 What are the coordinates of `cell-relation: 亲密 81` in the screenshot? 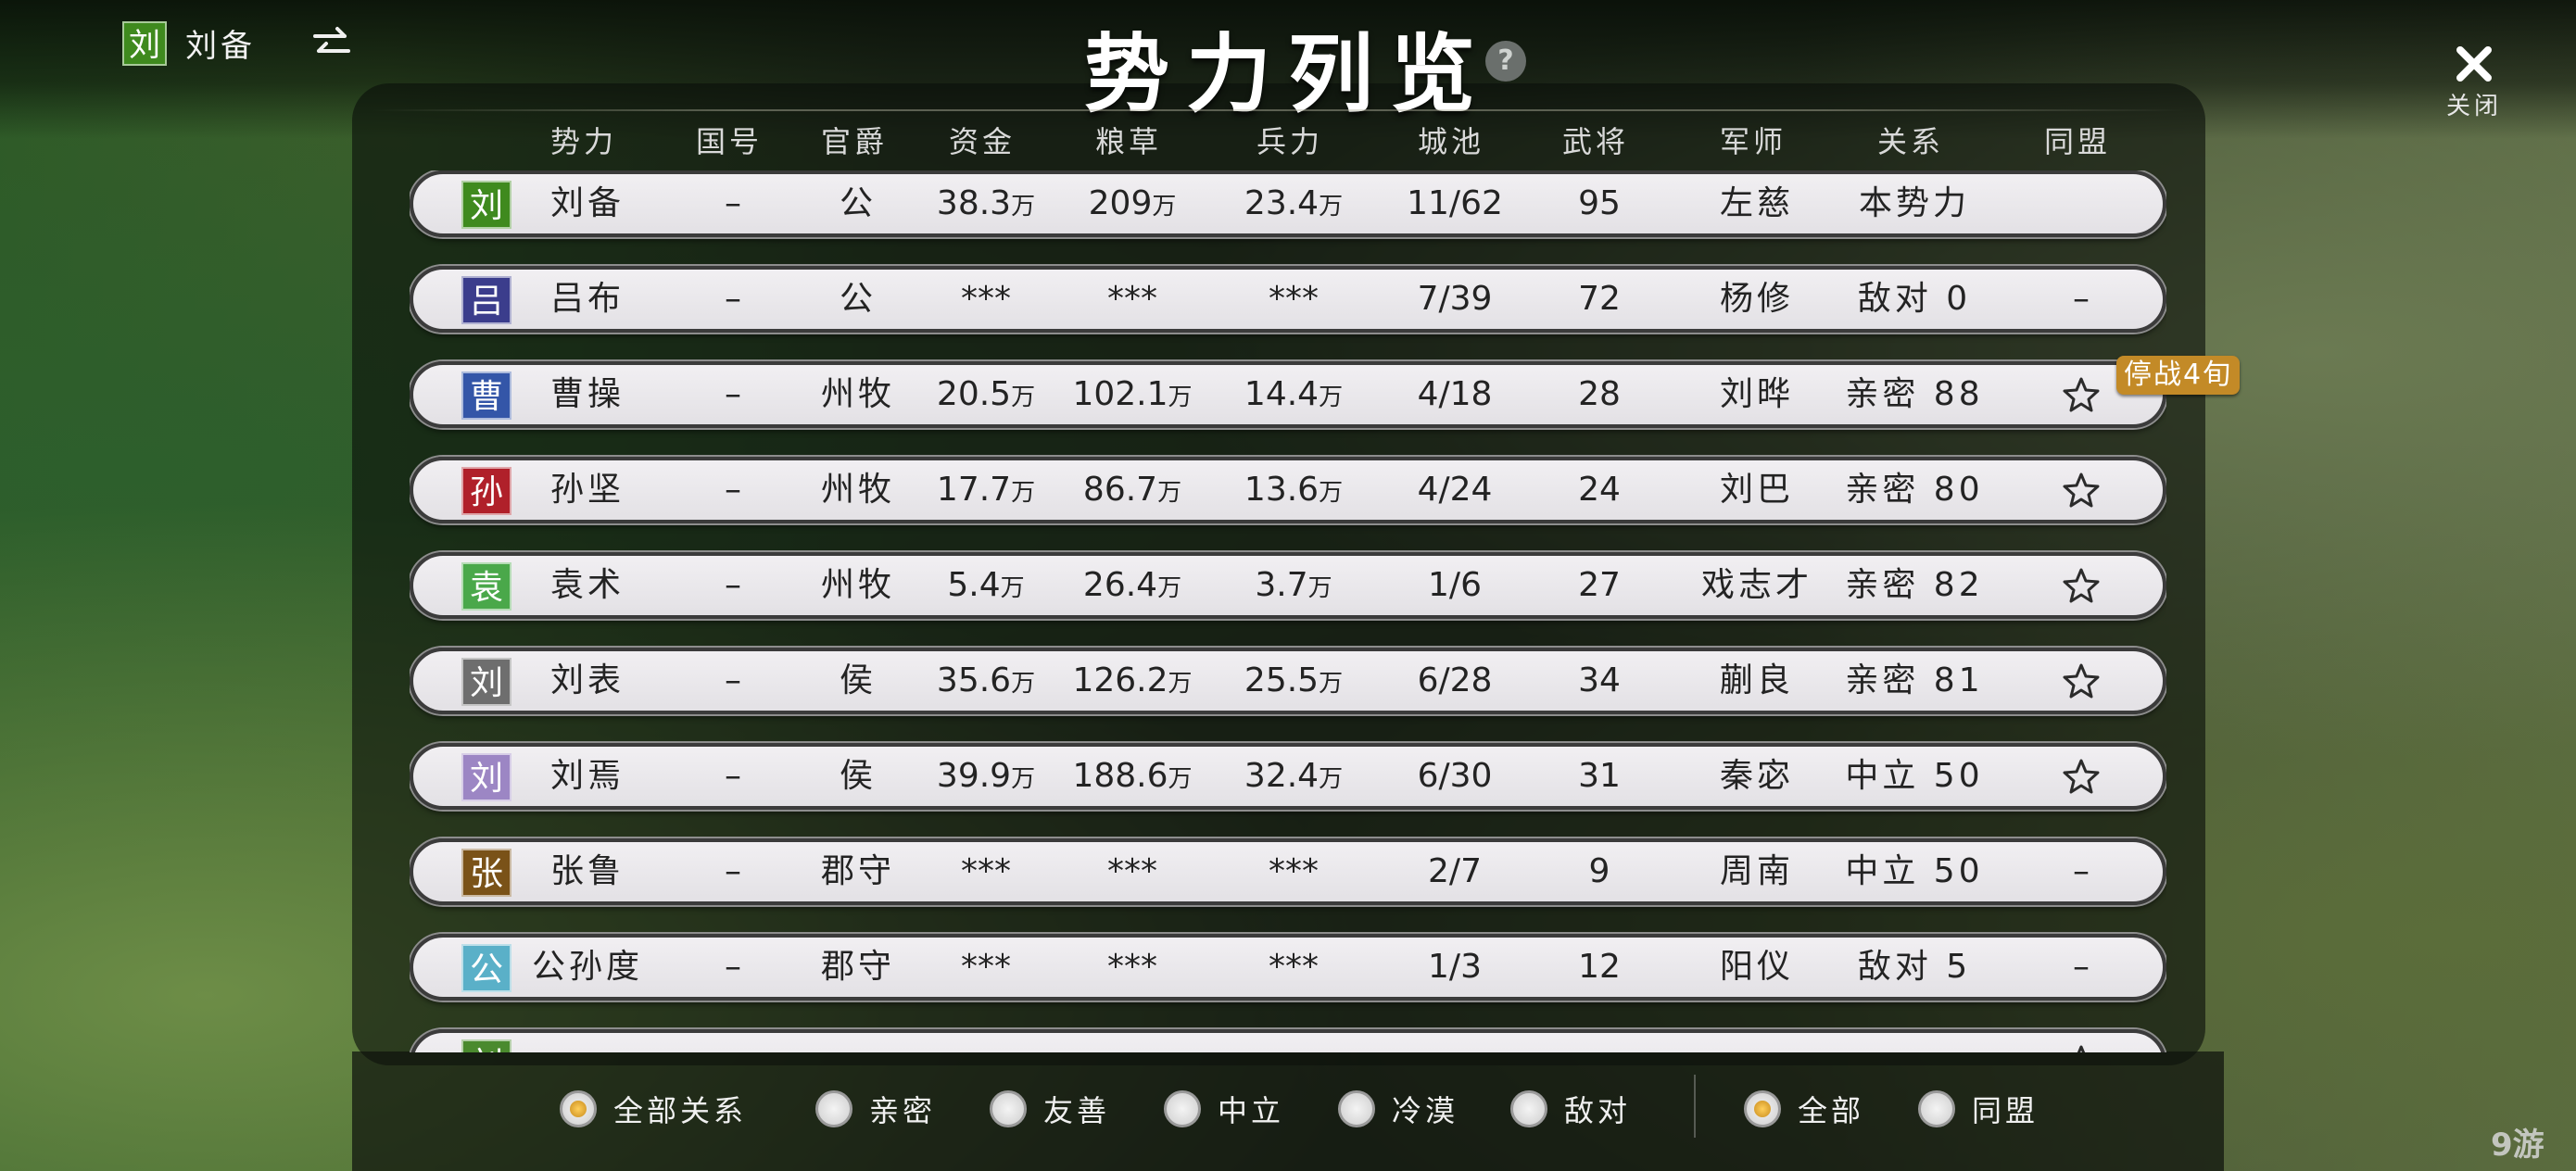 It's located at (1914, 680).